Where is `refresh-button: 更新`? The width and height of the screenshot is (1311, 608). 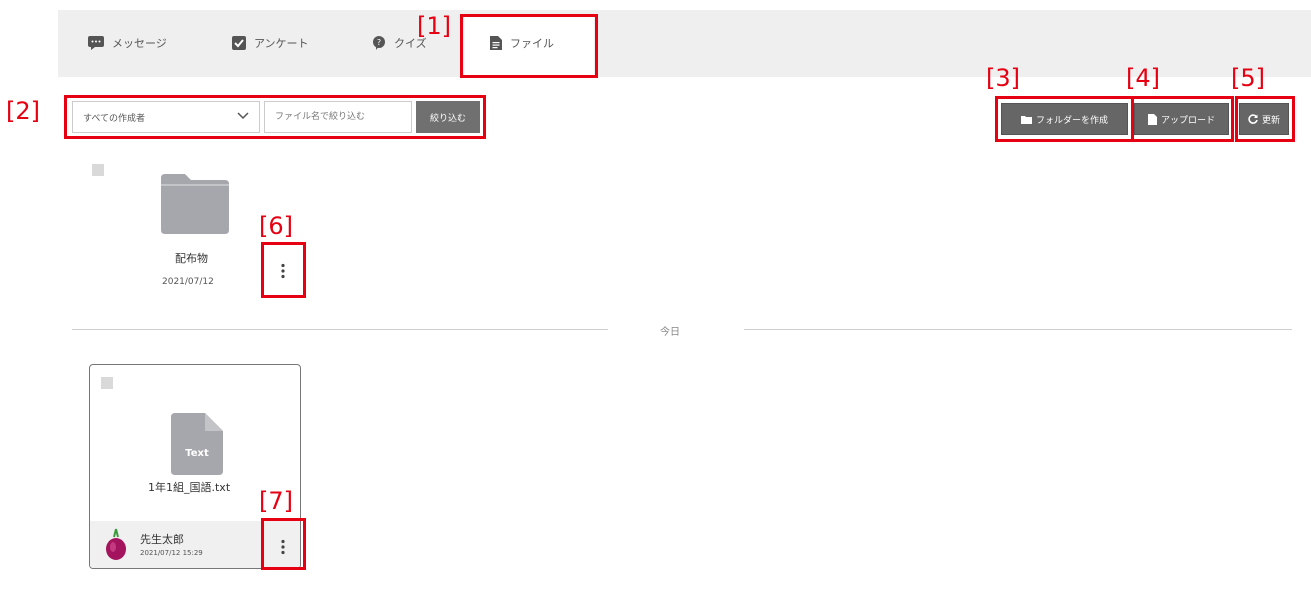
refresh-button: 更新 is located at coordinates (1264, 119).